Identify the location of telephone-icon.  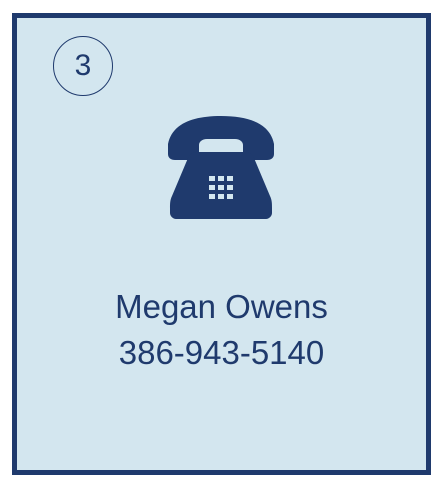
(221, 167).